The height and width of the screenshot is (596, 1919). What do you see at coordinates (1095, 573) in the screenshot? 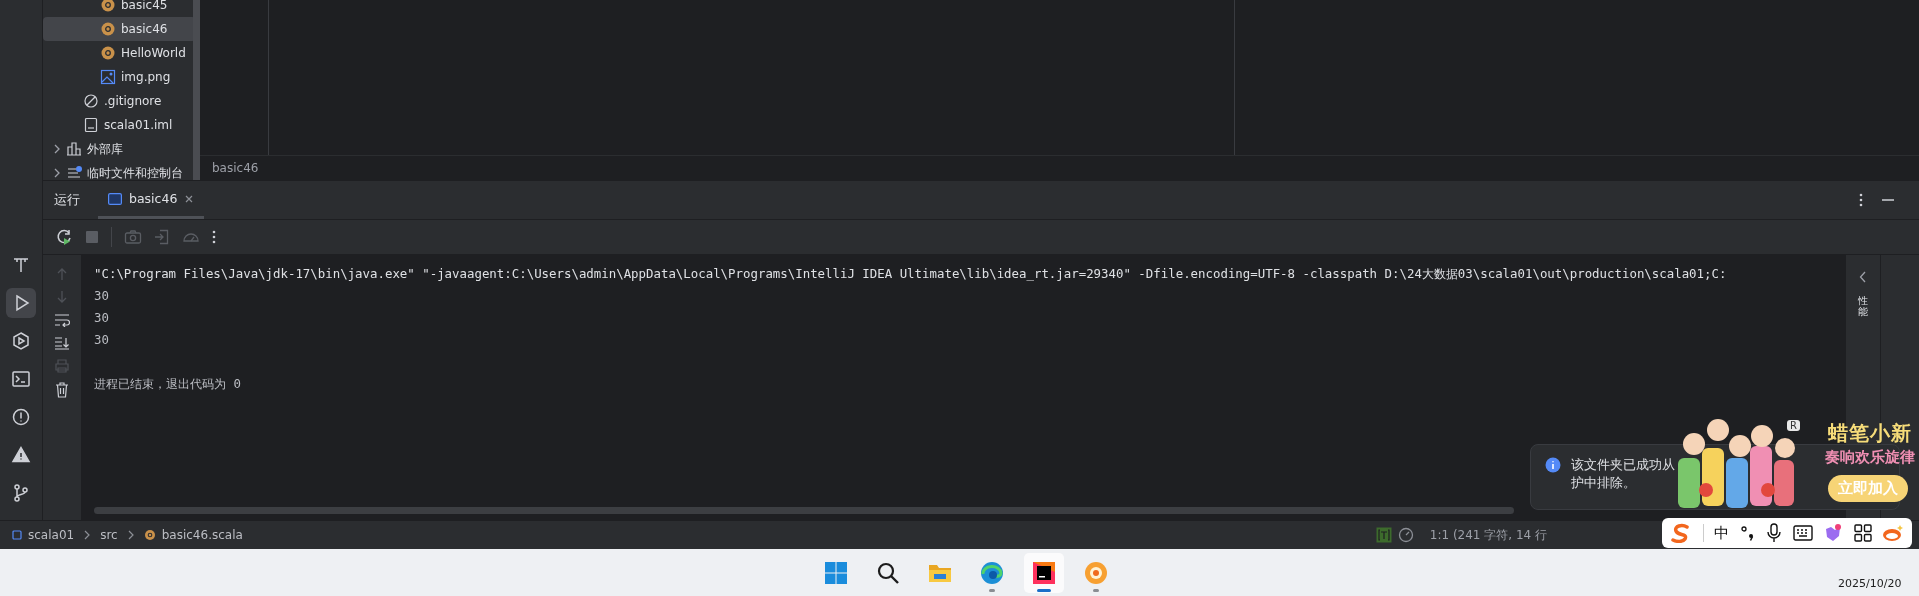
I see `app-icon` at bounding box center [1095, 573].